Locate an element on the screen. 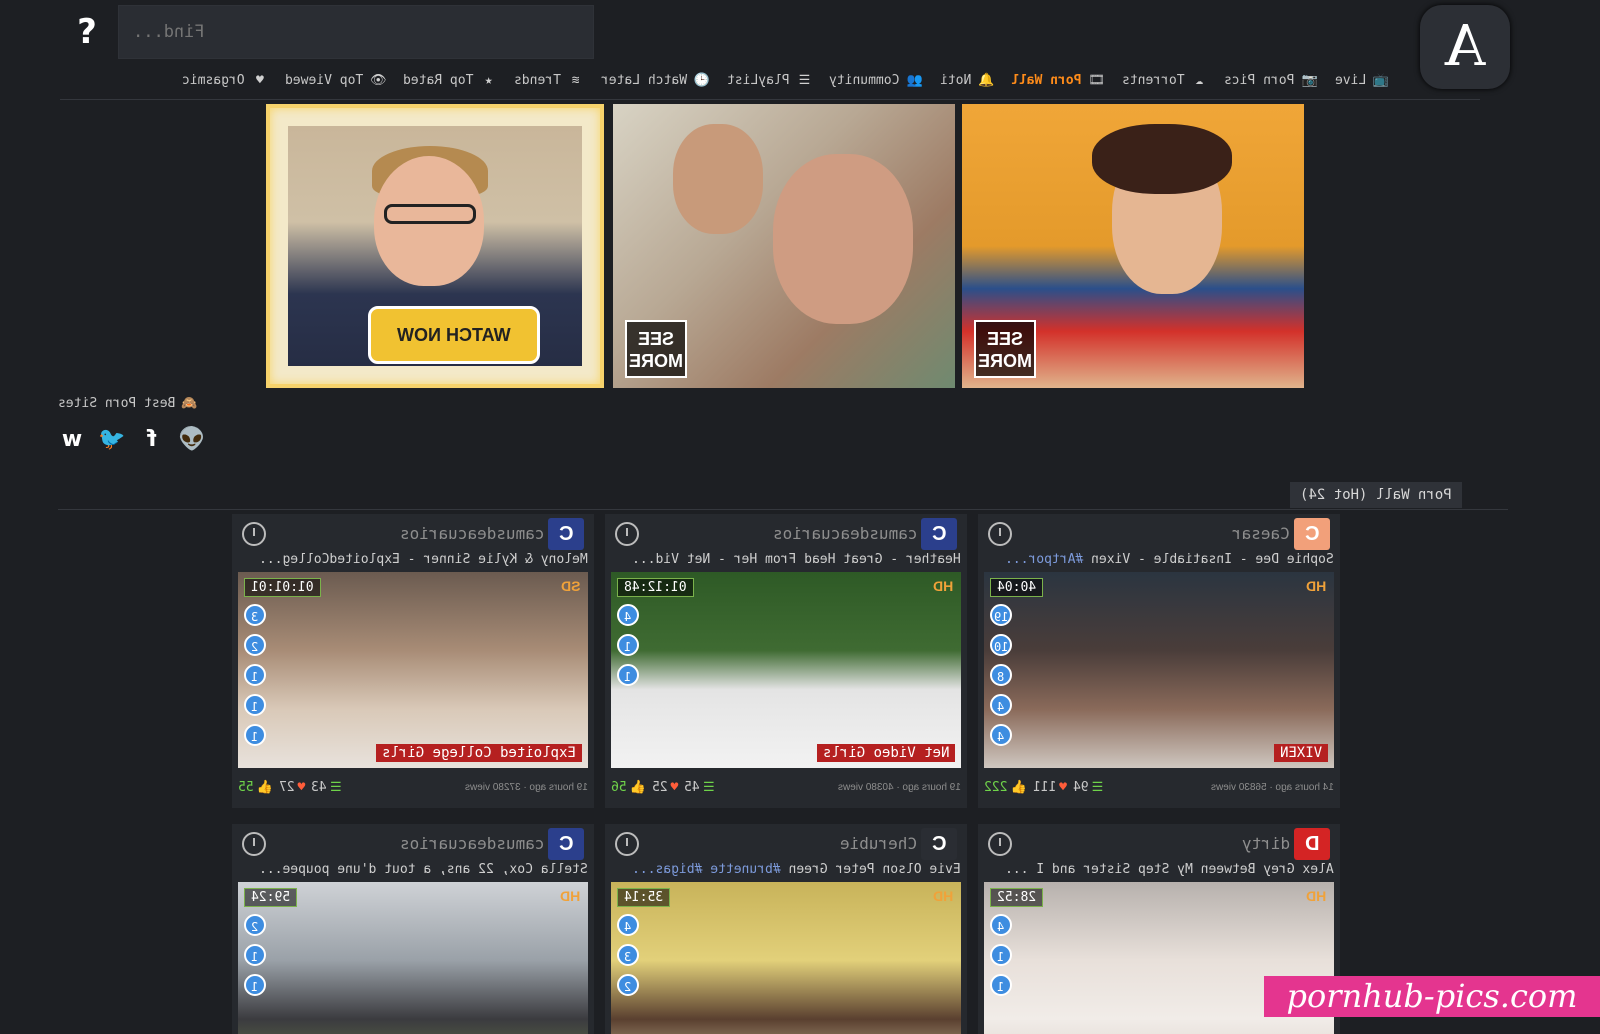  card-footer: 55 👍 27 ♥ 43 ☰ 19 hours ago · 37280 views is located at coordinates (413, 788).